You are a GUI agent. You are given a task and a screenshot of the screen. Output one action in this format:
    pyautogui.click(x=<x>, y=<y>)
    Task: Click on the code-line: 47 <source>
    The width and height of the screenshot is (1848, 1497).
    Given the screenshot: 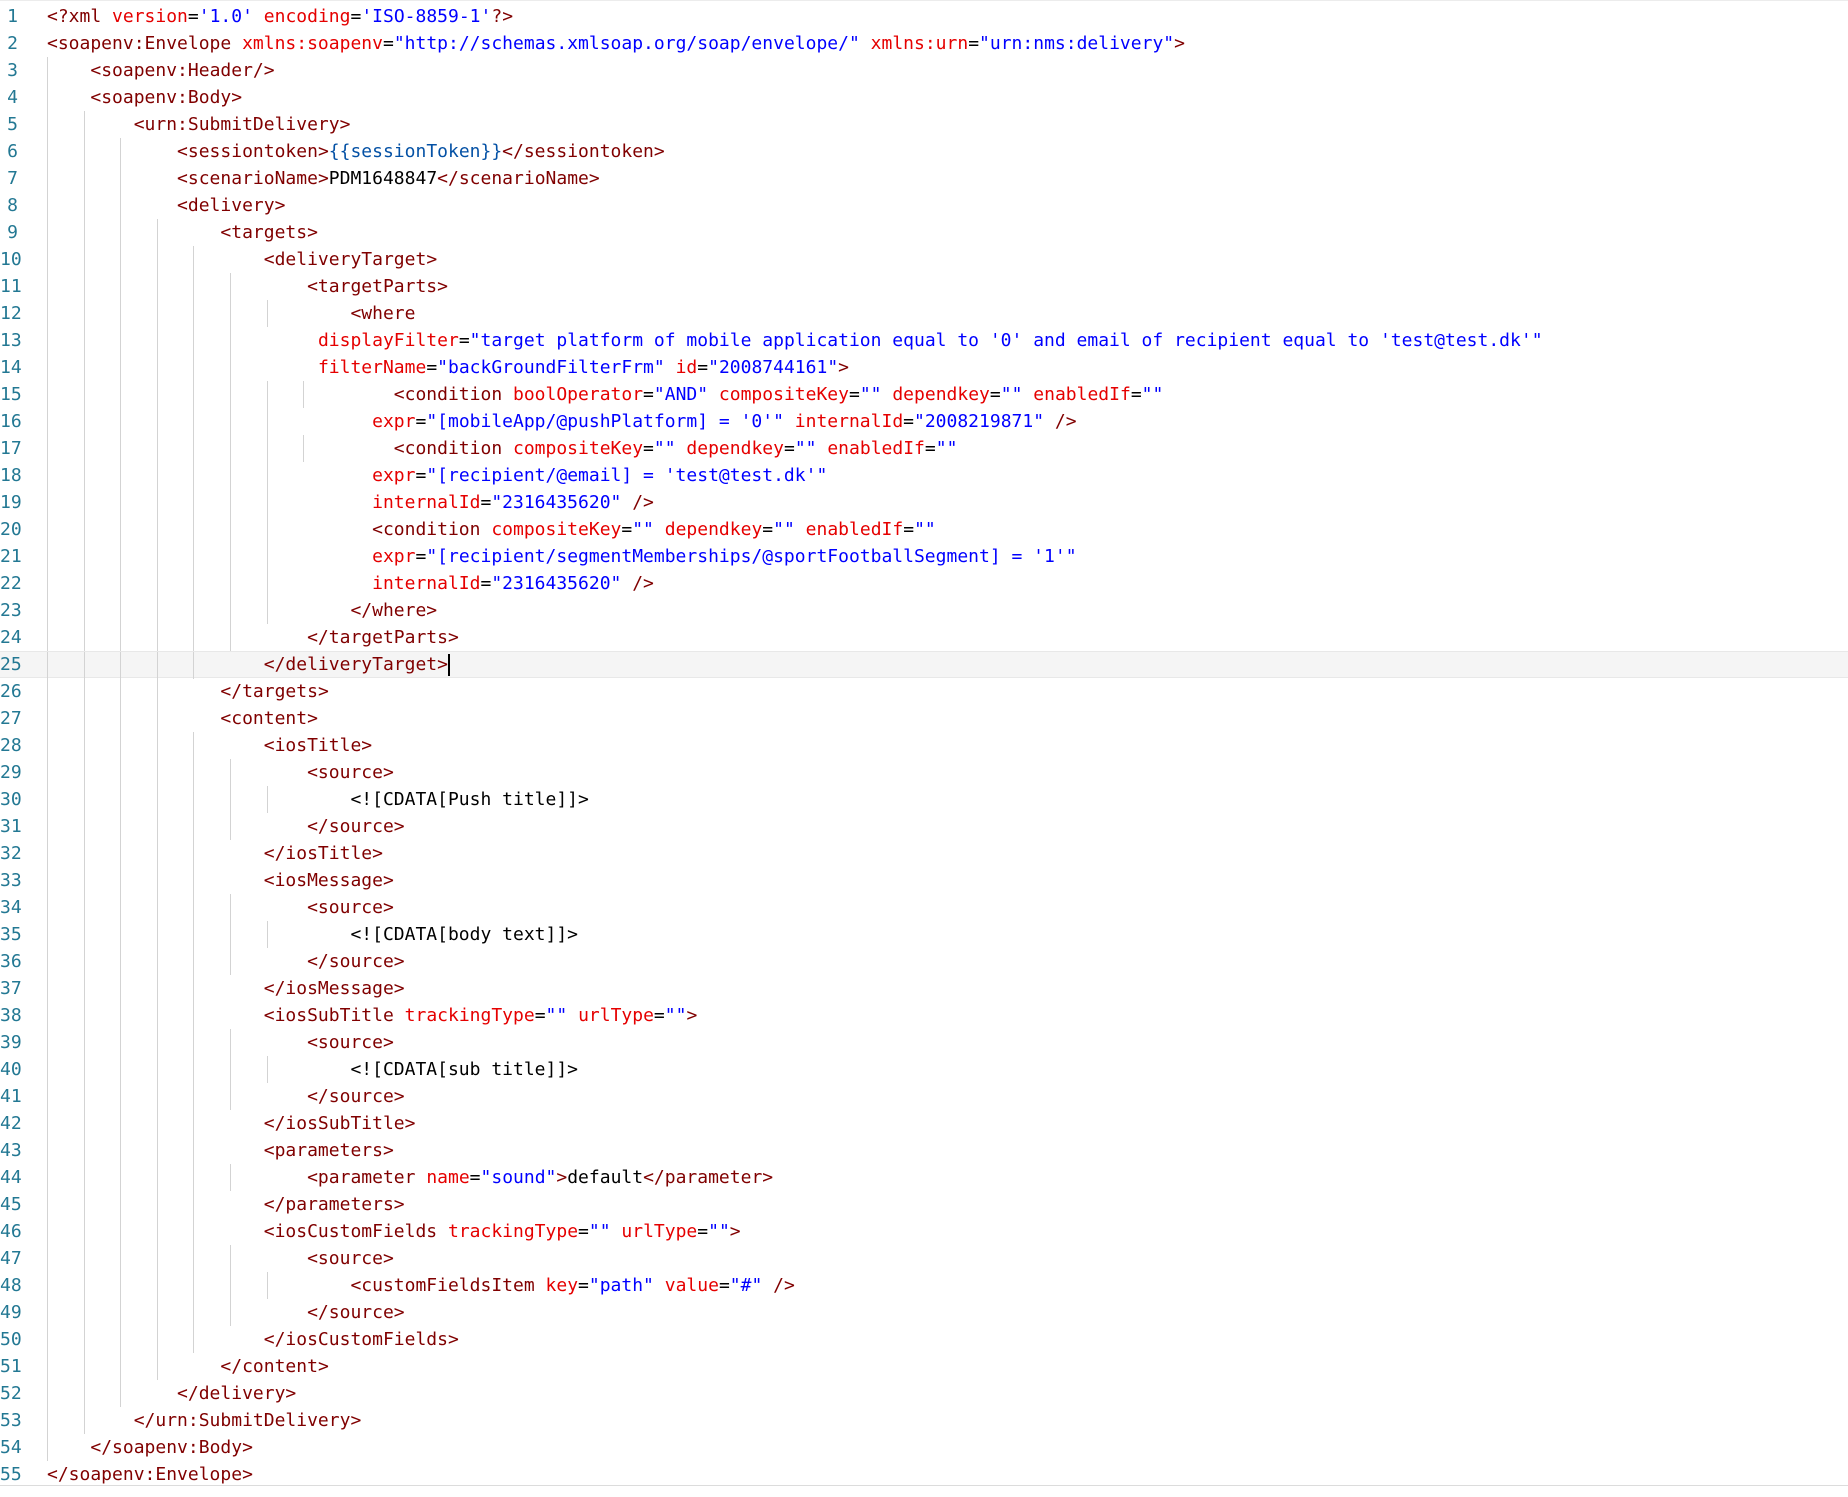 What is the action you would take?
    pyautogui.click(x=924, y=1258)
    